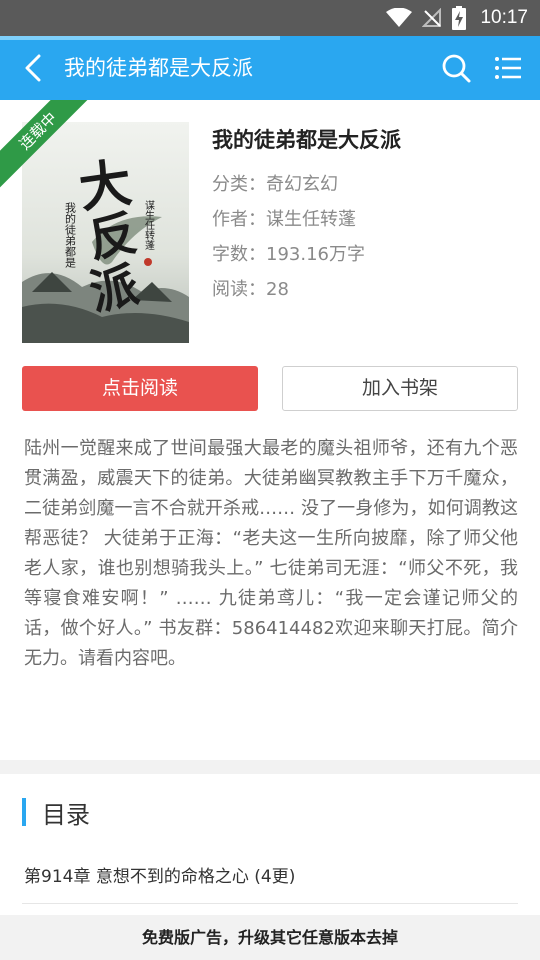 The height and width of the screenshot is (960, 540). Describe the element at coordinates (306, 140) in the screenshot. I see `book-title: 我的徒弟都是大反派` at that location.